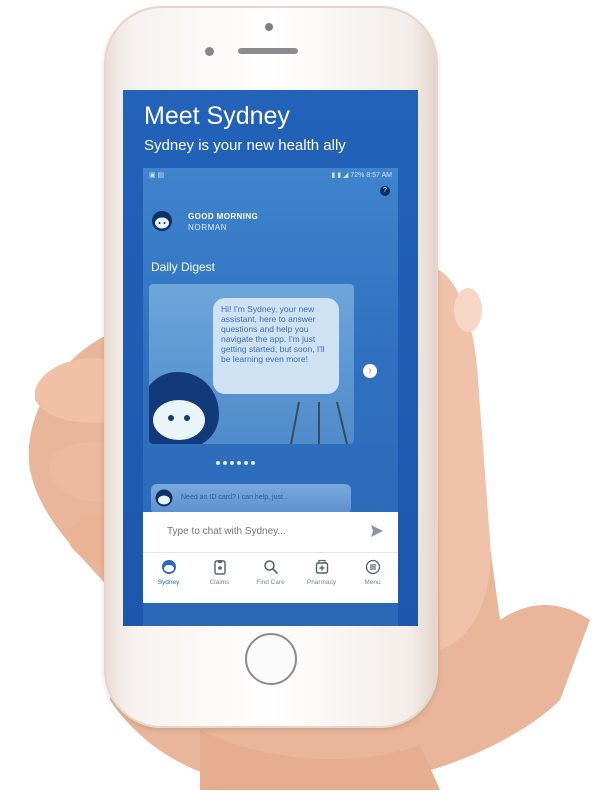 Image resolution: width=595 pixels, height=802 pixels. What do you see at coordinates (157, 175) in the screenshot?
I see `status-icons-left: ▣ ▤` at bounding box center [157, 175].